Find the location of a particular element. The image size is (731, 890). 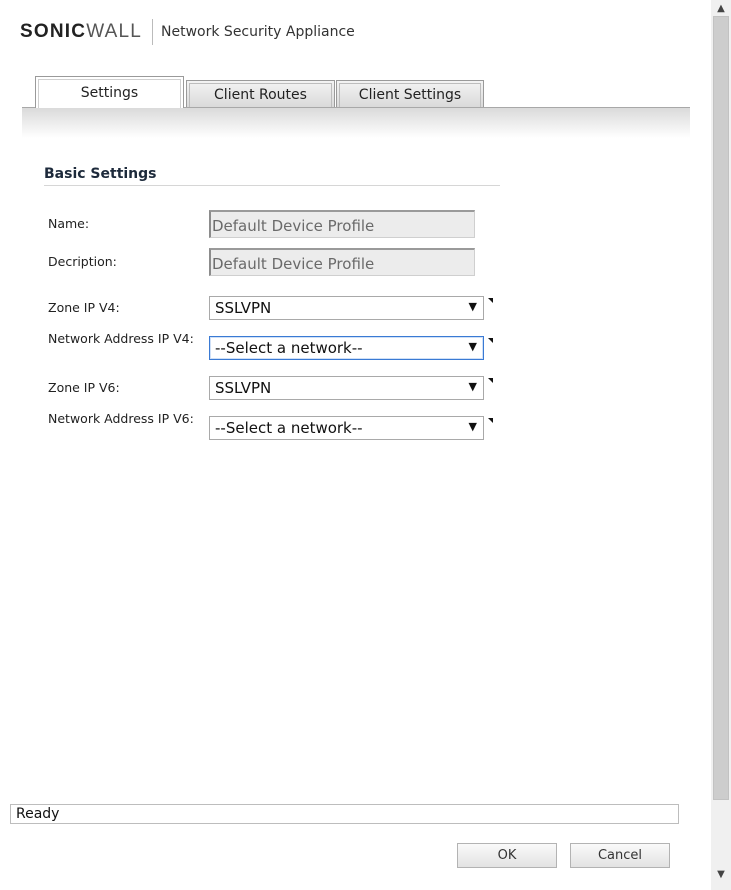

network-ipv6-label: Network Address IP V6: is located at coordinates (121, 418).